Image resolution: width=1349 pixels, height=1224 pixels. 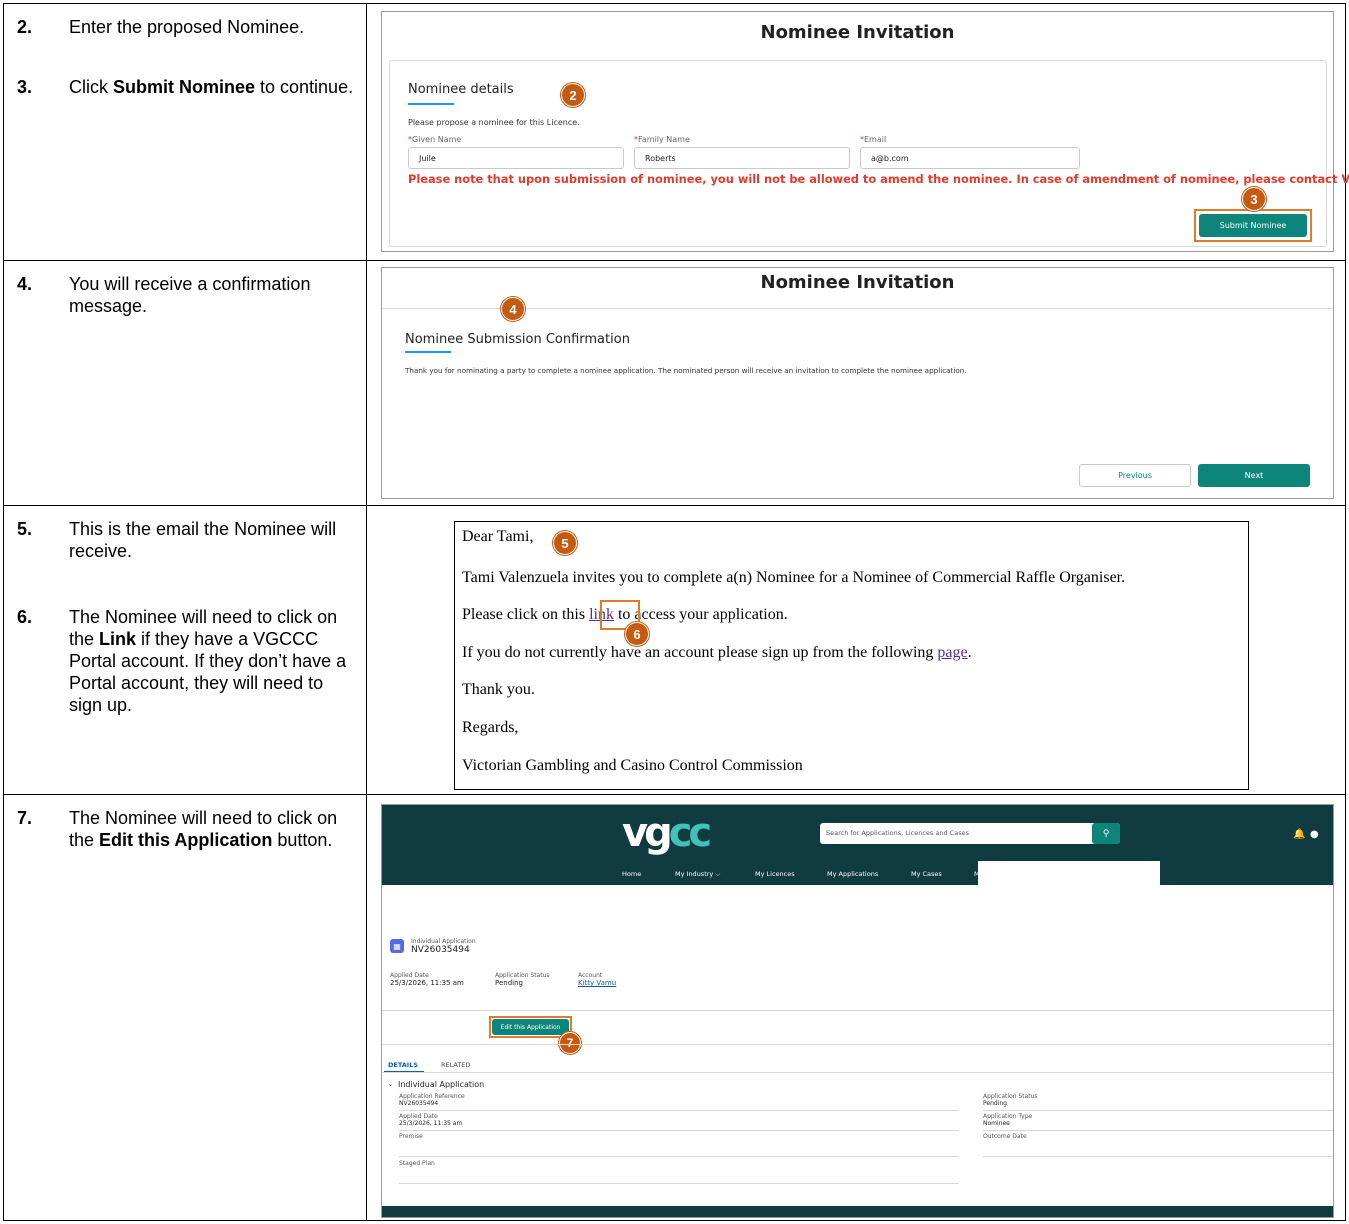 What do you see at coordinates (852, 874) in the screenshot?
I see `nav-my-applications: My Applications` at bounding box center [852, 874].